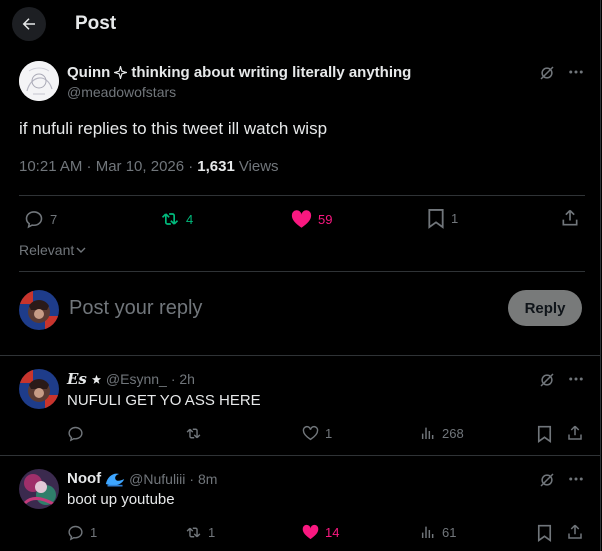 The width and height of the screenshot is (602, 551). What do you see at coordinates (115, 479) in the screenshot?
I see `wave-icon` at bounding box center [115, 479].